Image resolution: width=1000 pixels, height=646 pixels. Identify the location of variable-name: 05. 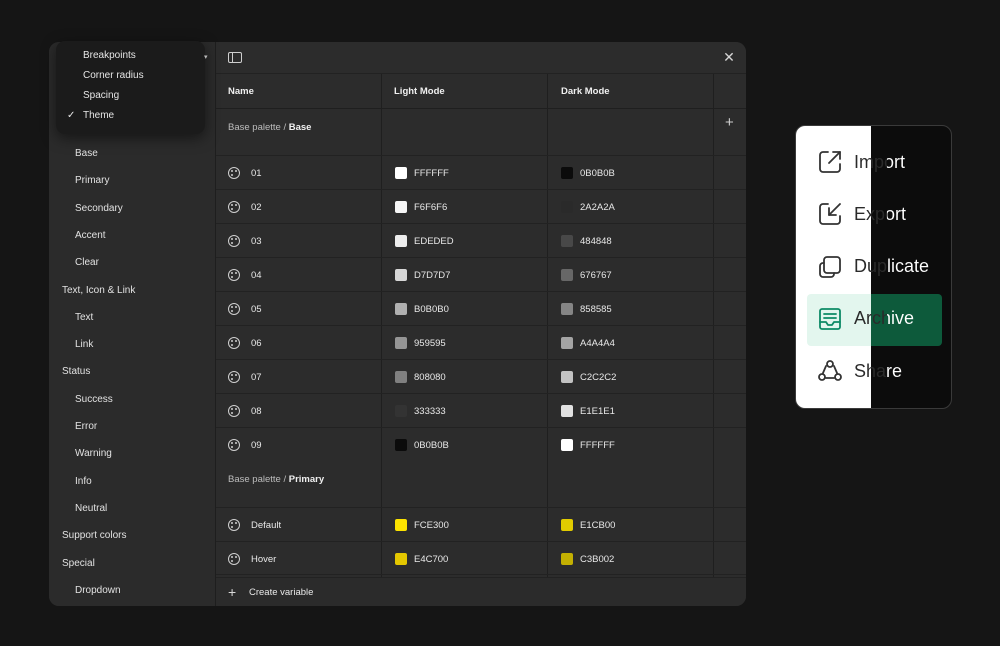
(256, 309).